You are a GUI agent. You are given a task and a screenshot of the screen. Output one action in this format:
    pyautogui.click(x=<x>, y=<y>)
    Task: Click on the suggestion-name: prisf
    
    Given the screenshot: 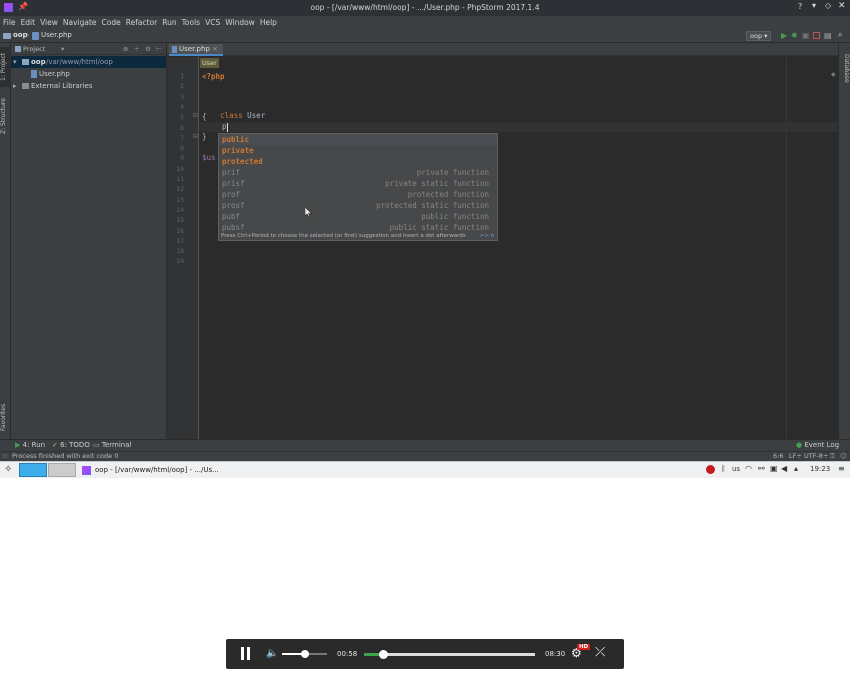 What is the action you would take?
    pyautogui.click(x=233, y=183)
    